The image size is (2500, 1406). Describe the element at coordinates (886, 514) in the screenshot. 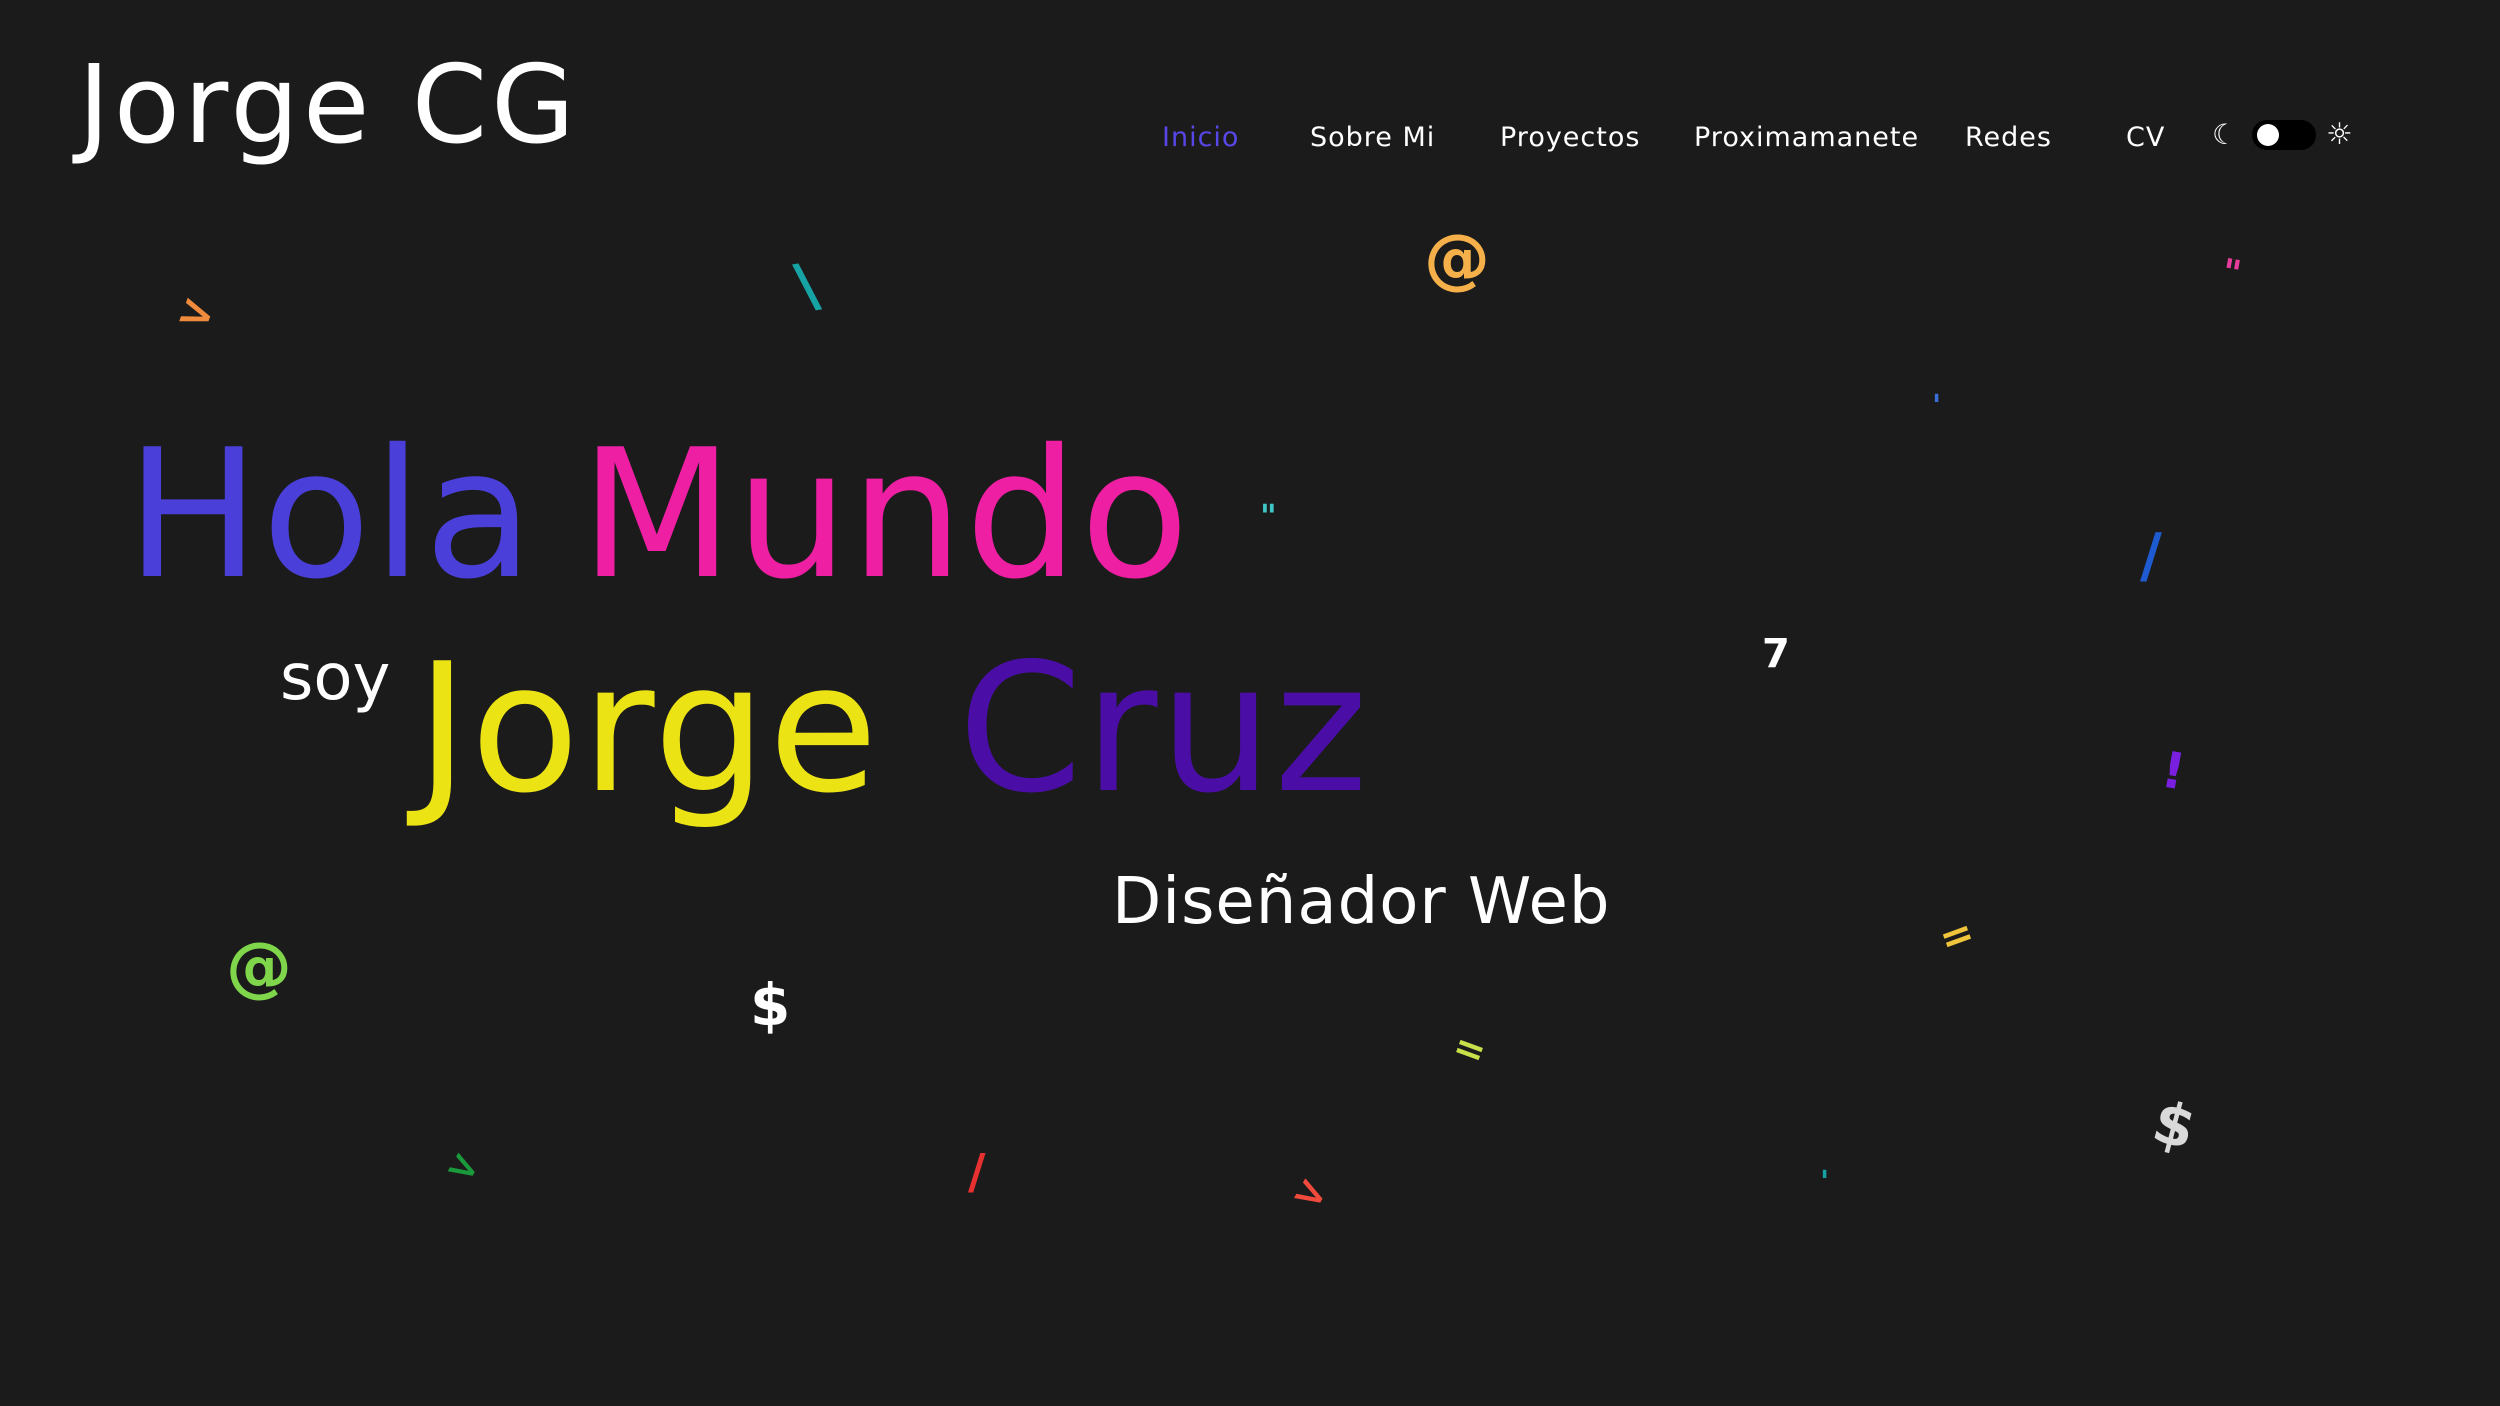

I see `hero-greeting-mundo: Mundo` at that location.